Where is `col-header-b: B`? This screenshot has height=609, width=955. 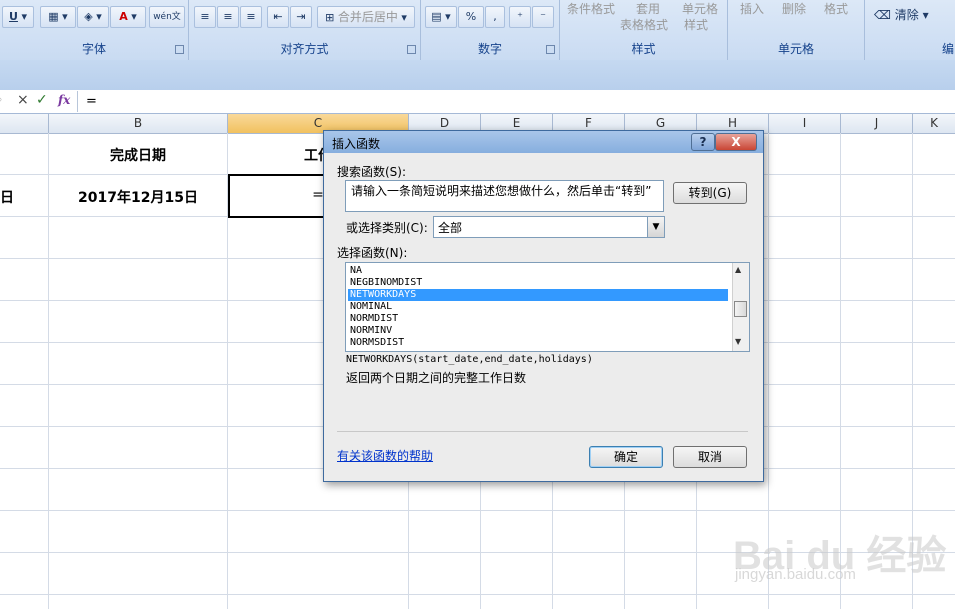 col-header-b: B is located at coordinates (138, 124).